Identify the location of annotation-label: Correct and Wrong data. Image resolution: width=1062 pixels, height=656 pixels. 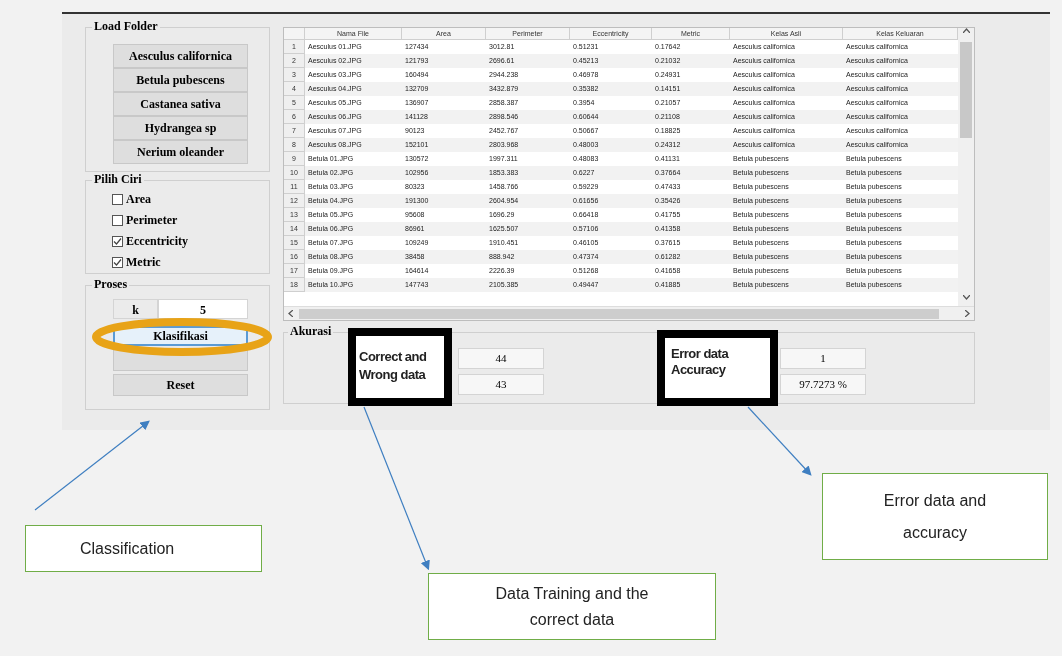
(400, 367).